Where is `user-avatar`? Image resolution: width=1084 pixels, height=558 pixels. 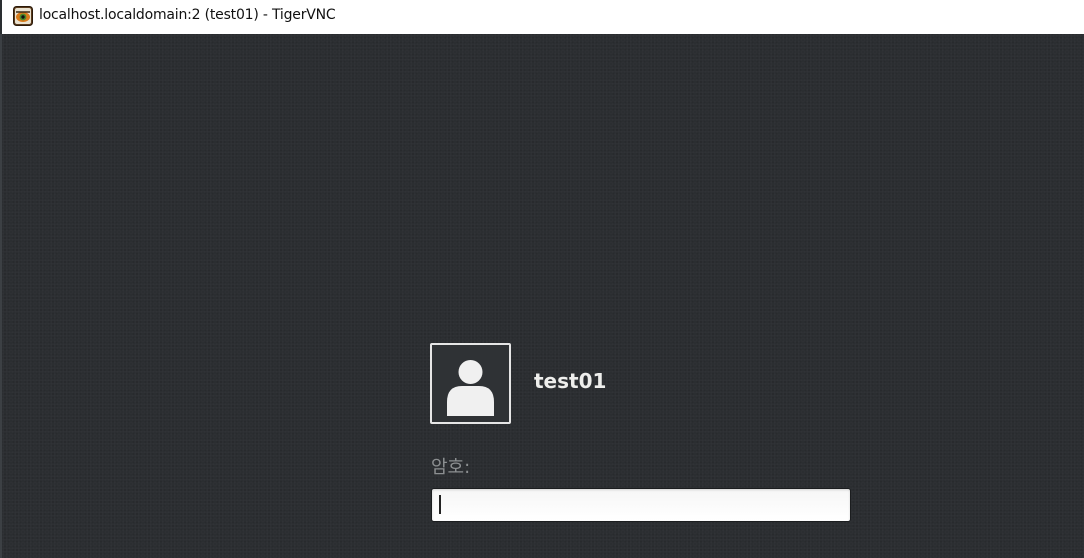 user-avatar is located at coordinates (470, 383).